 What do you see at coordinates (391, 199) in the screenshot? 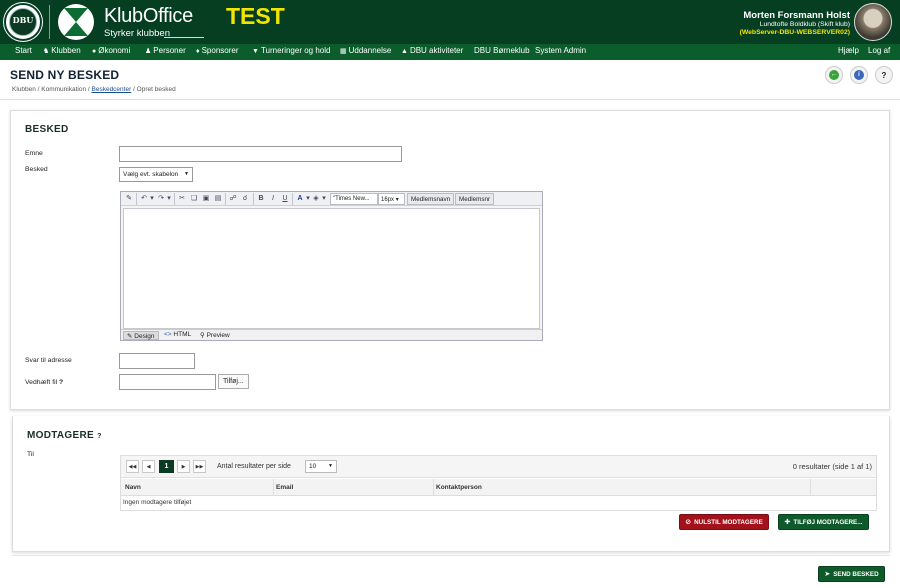
I see `font-size-select: 16px ▾` at bounding box center [391, 199].